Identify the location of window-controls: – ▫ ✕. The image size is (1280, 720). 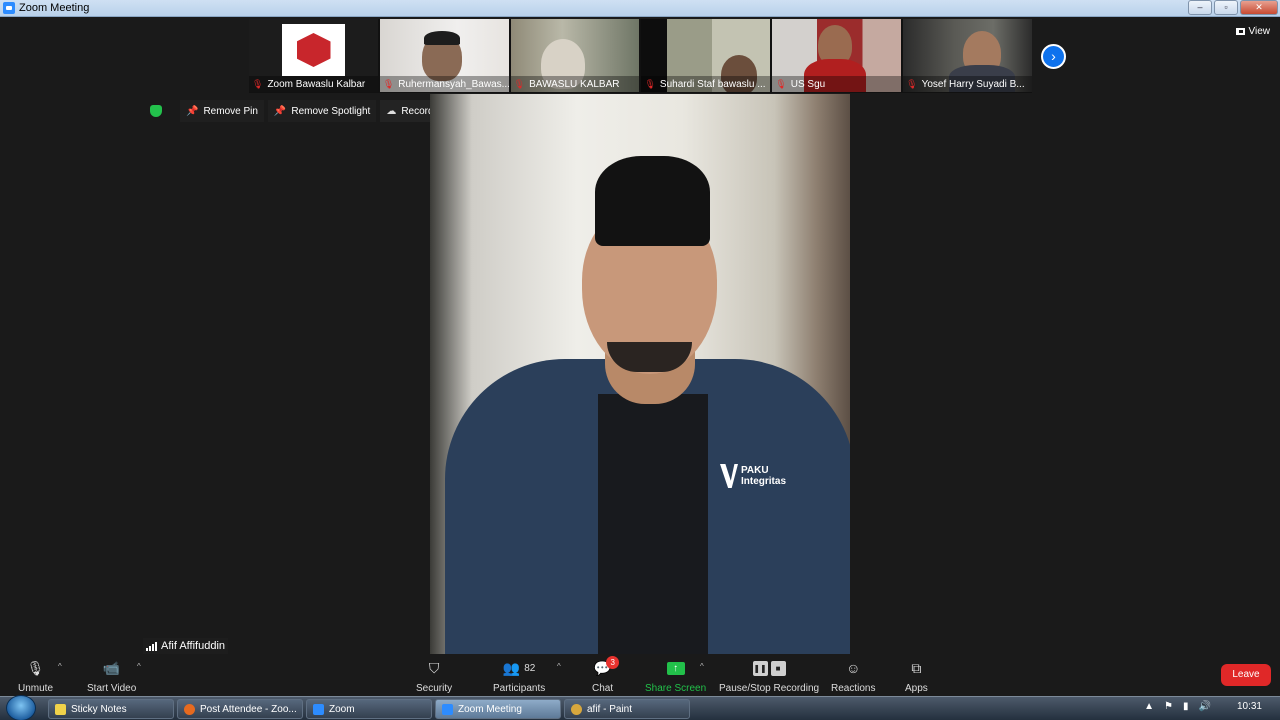
(1233, 7).